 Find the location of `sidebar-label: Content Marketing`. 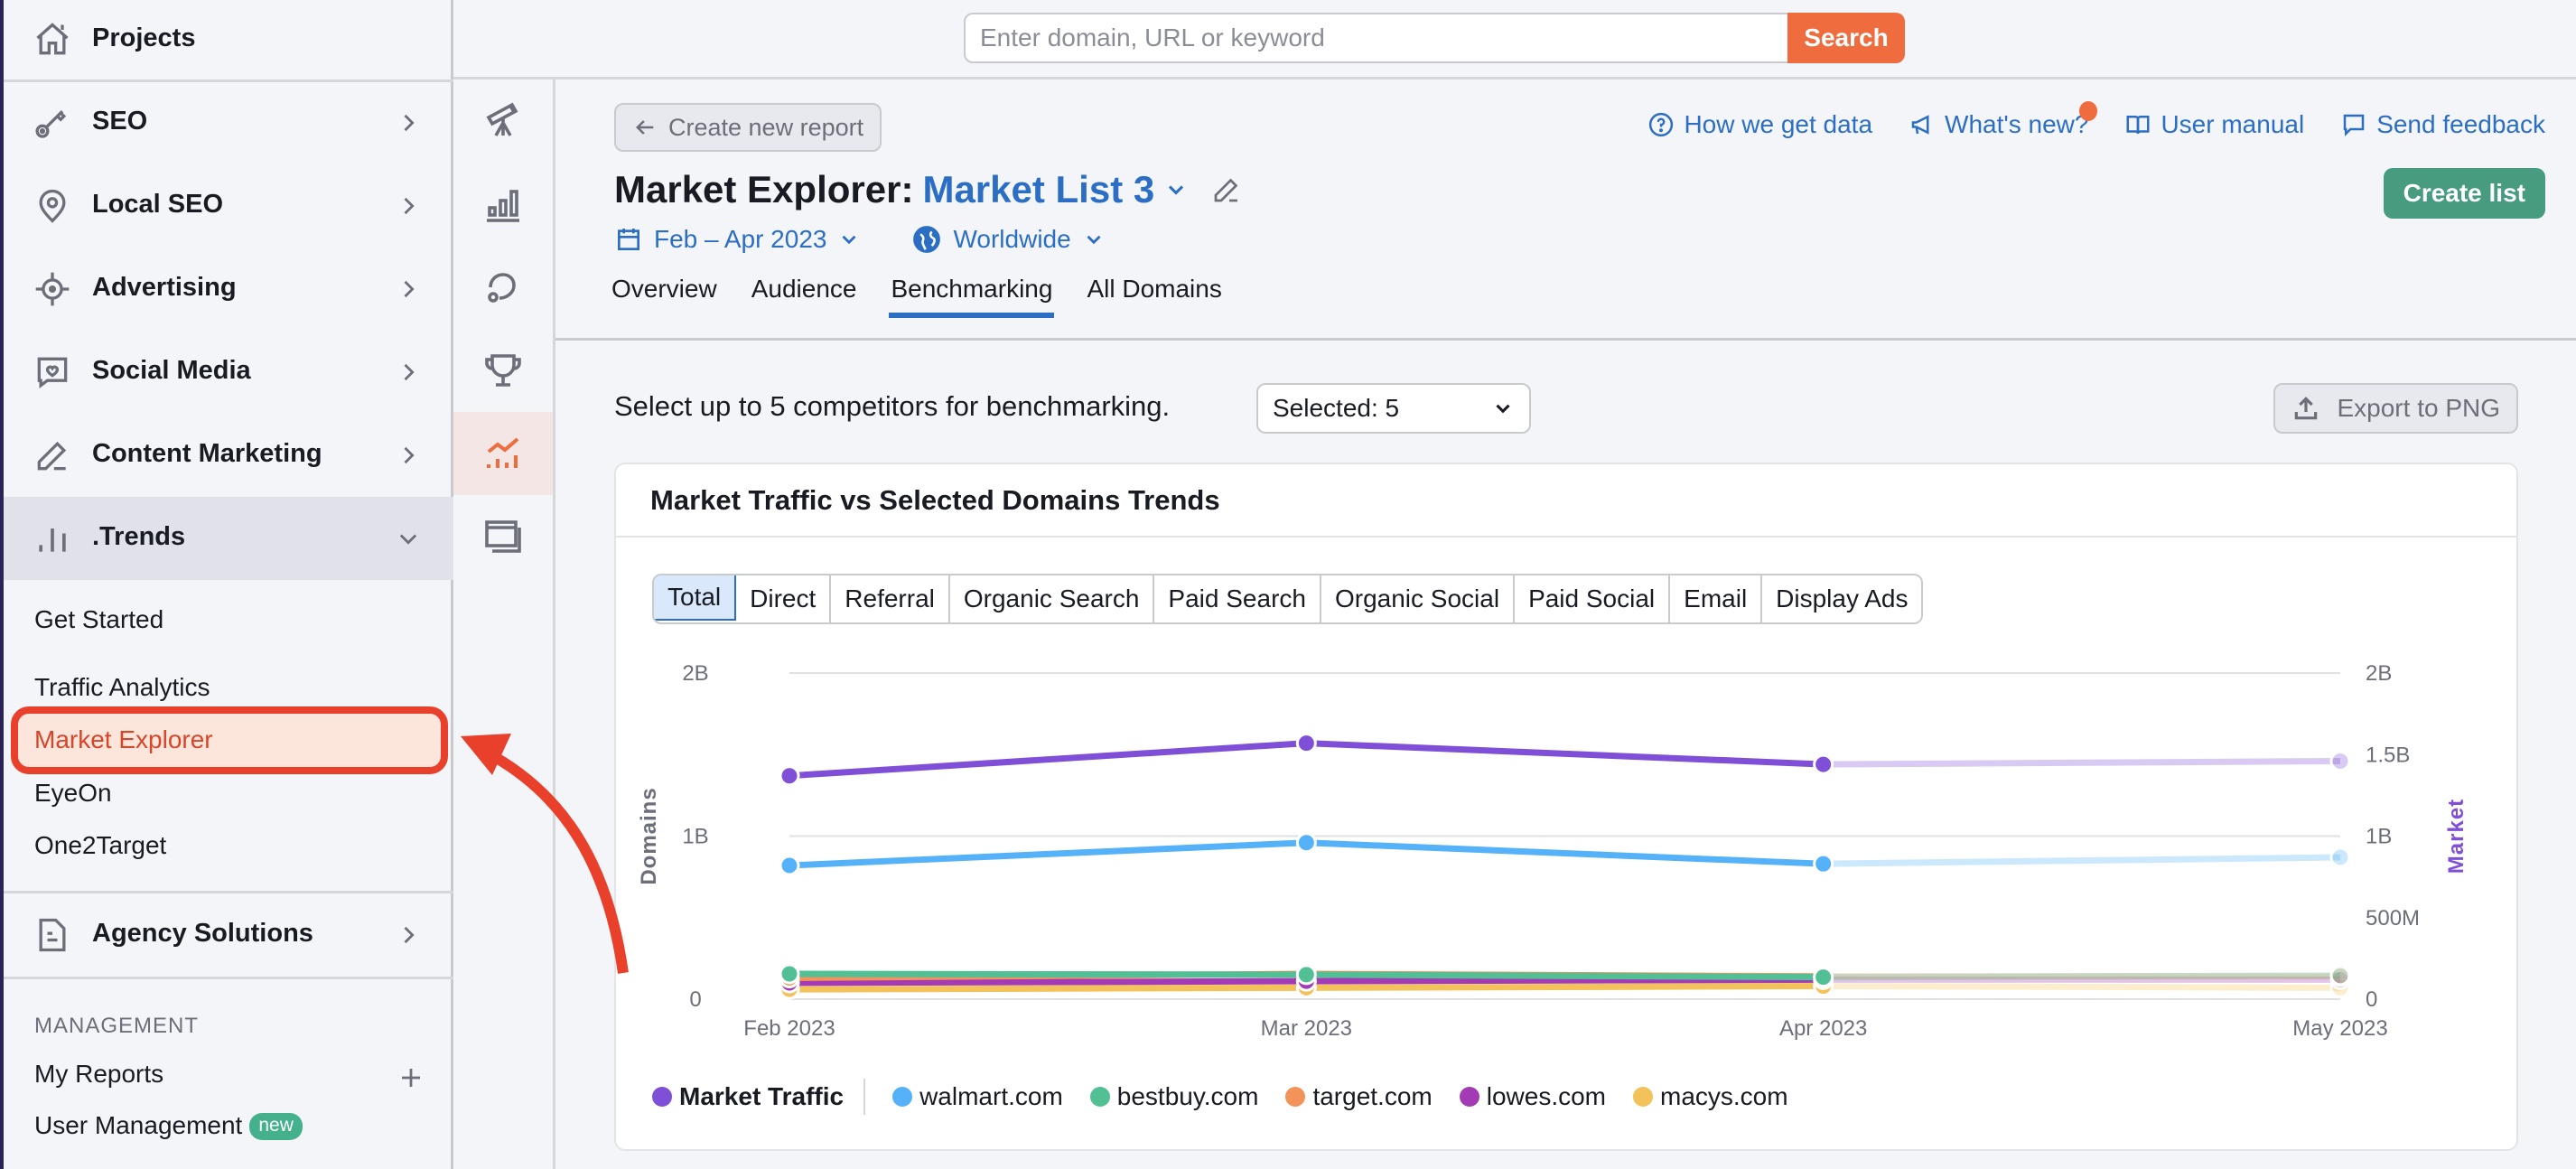

sidebar-label: Content Marketing is located at coordinates (207, 453).